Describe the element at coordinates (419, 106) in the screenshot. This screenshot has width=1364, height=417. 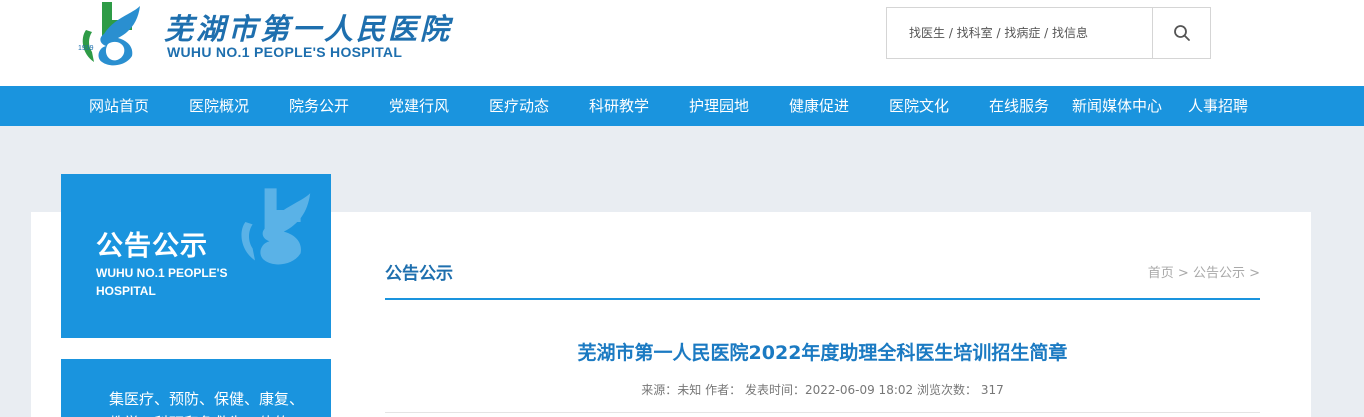
I see `nav-item-party: 党建行风` at that location.